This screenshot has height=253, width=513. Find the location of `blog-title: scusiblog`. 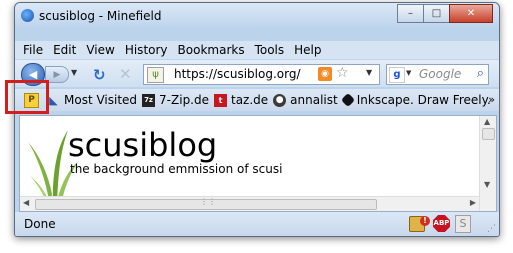

blog-title: scusiblog is located at coordinates (143, 145).